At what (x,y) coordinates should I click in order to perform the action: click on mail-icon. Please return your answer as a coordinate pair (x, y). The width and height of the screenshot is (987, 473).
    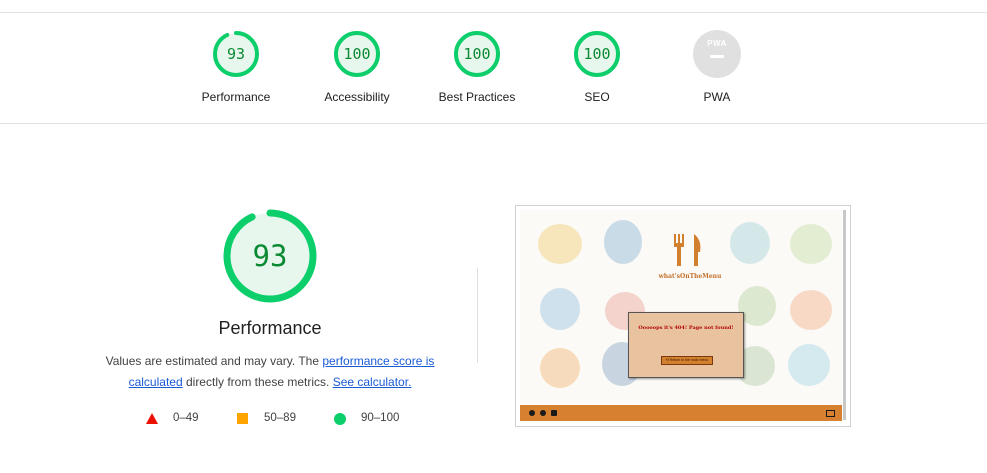
    Looking at the image, I should click on (830, 413).